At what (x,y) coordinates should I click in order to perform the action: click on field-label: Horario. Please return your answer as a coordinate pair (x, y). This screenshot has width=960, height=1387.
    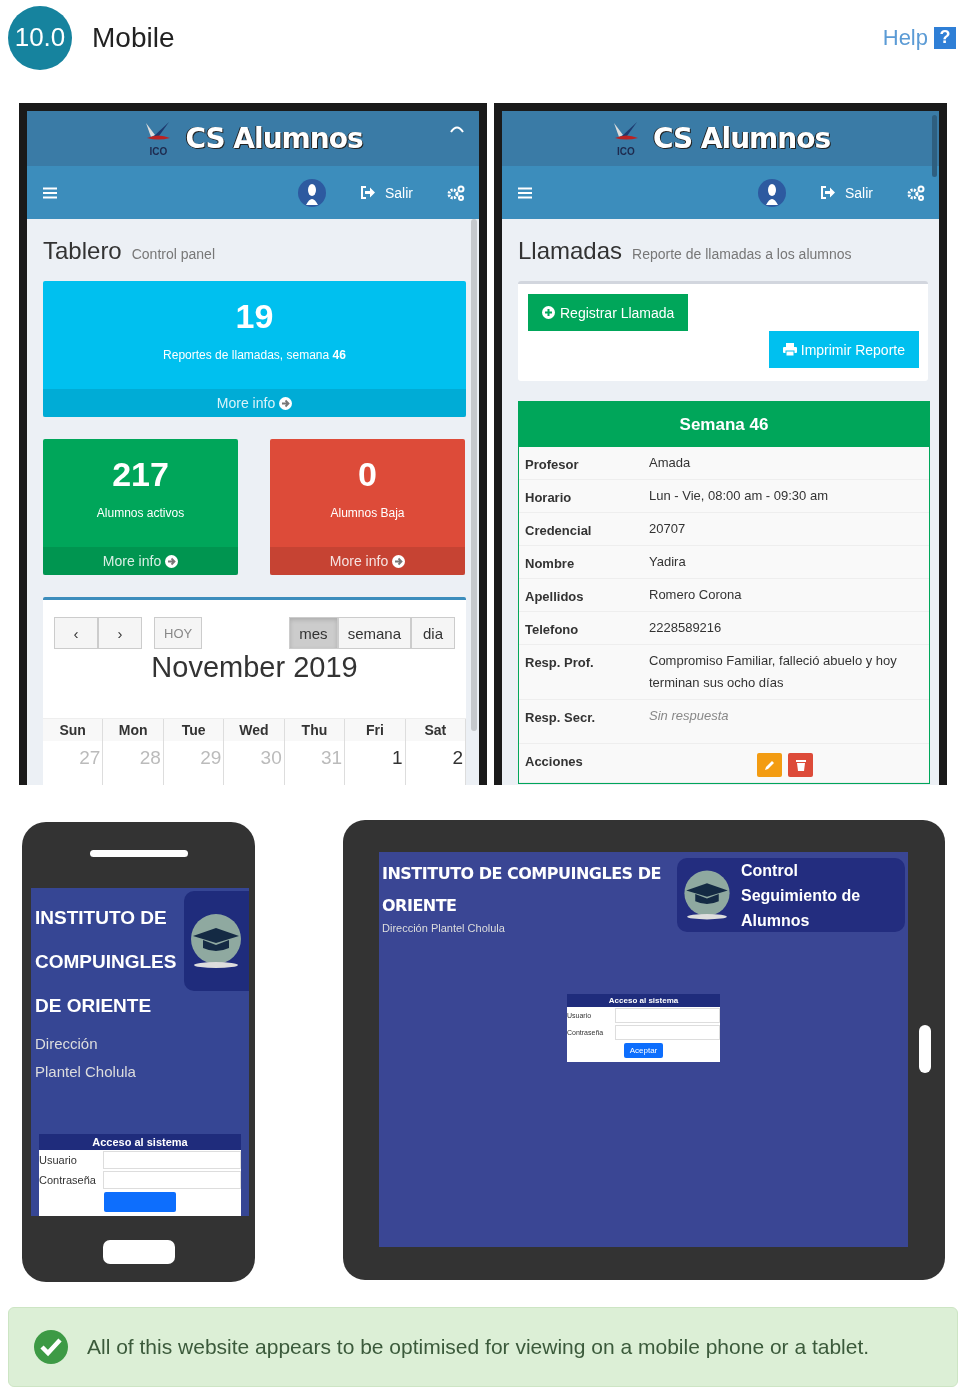
    Looking at the image, I should click on (549, 498).